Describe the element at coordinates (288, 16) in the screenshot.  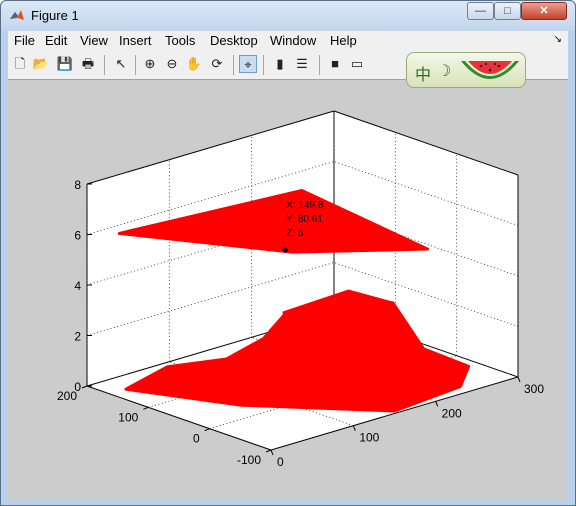
I see `title-bar: Figure 1 — □ ✕` at that location.